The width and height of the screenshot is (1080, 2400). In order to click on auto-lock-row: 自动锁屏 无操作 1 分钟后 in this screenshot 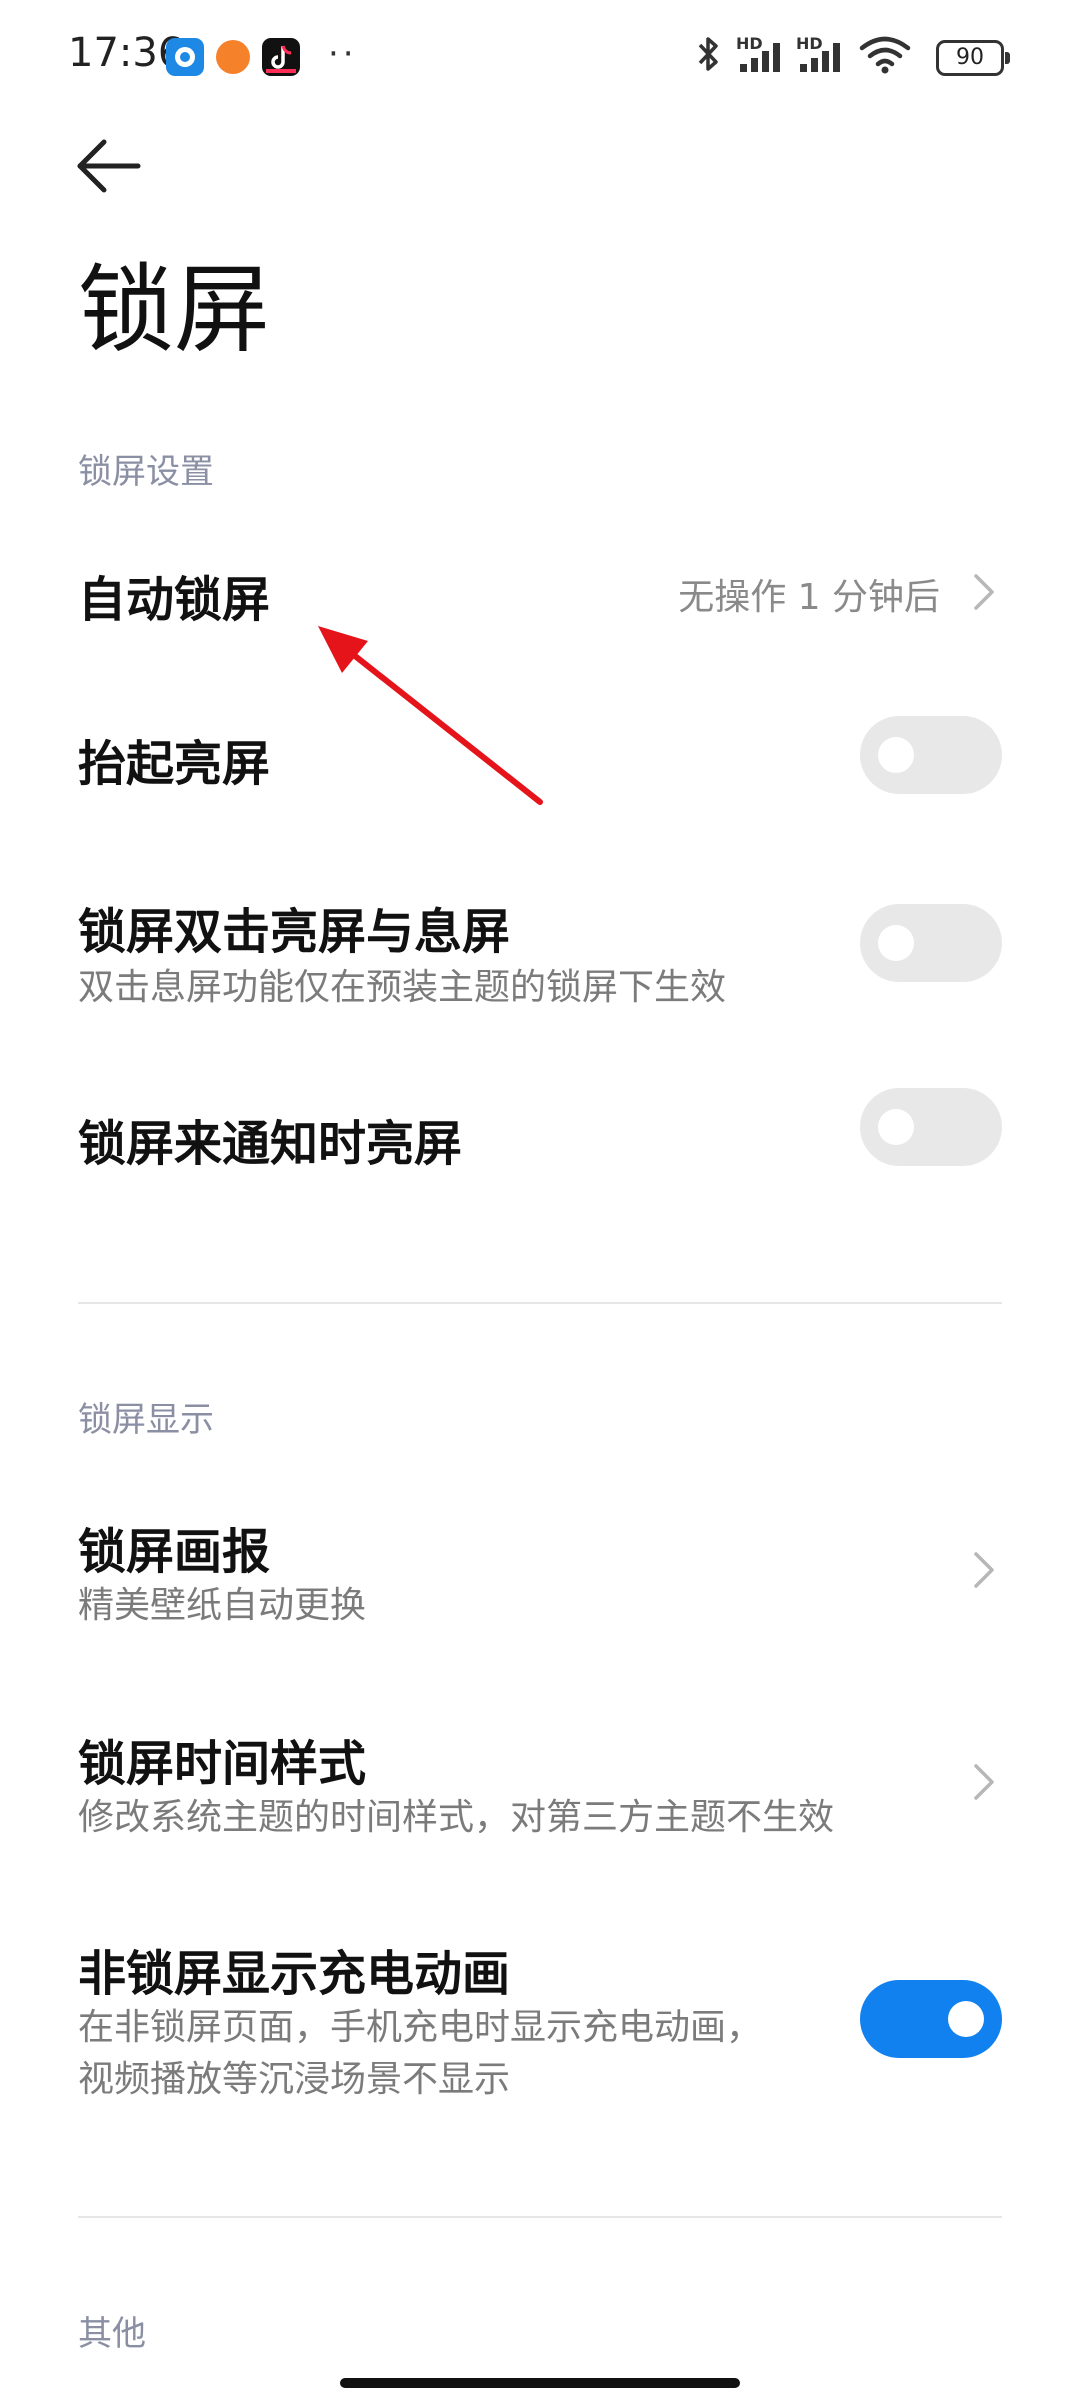, I will do `click(540, 592)`.